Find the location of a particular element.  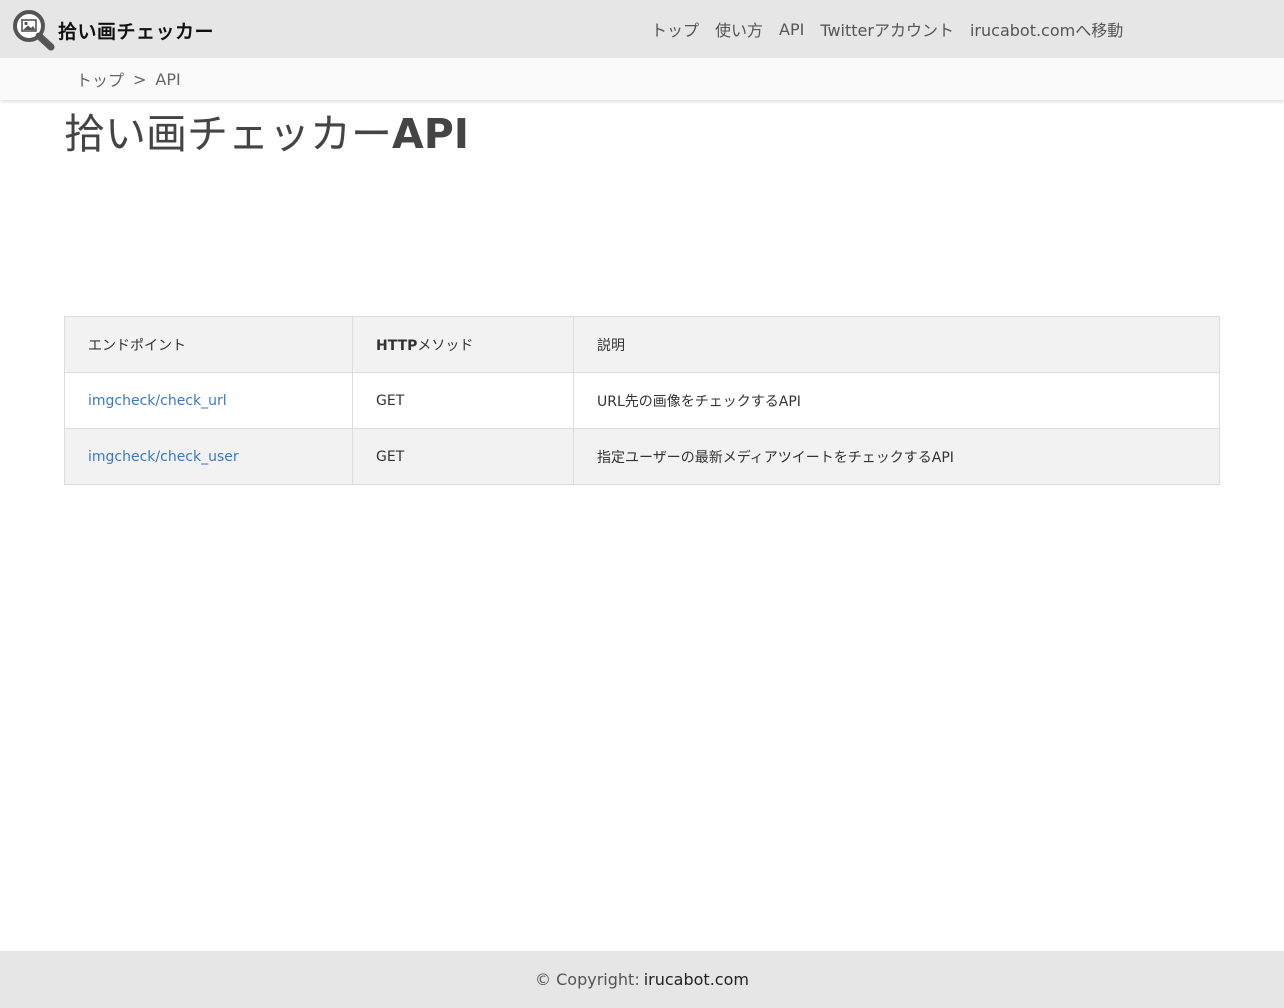

breadcrumb: トップ > API is located at coordinates (128, 79).